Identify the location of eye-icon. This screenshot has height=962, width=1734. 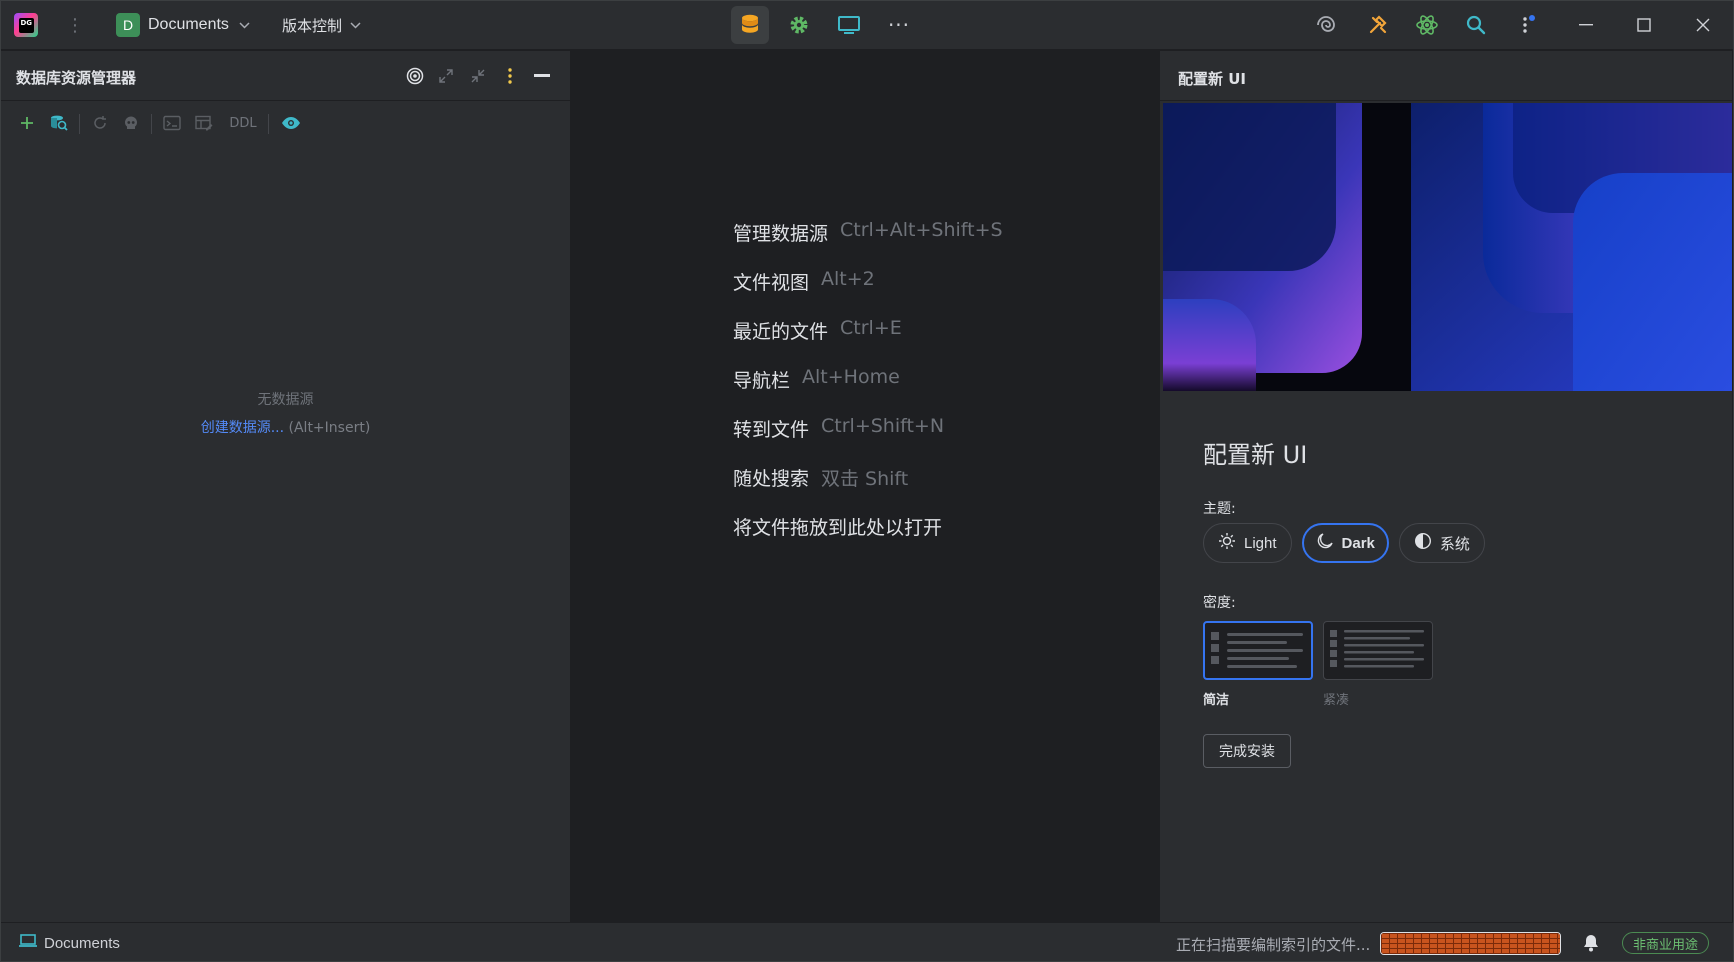
(291, 123).